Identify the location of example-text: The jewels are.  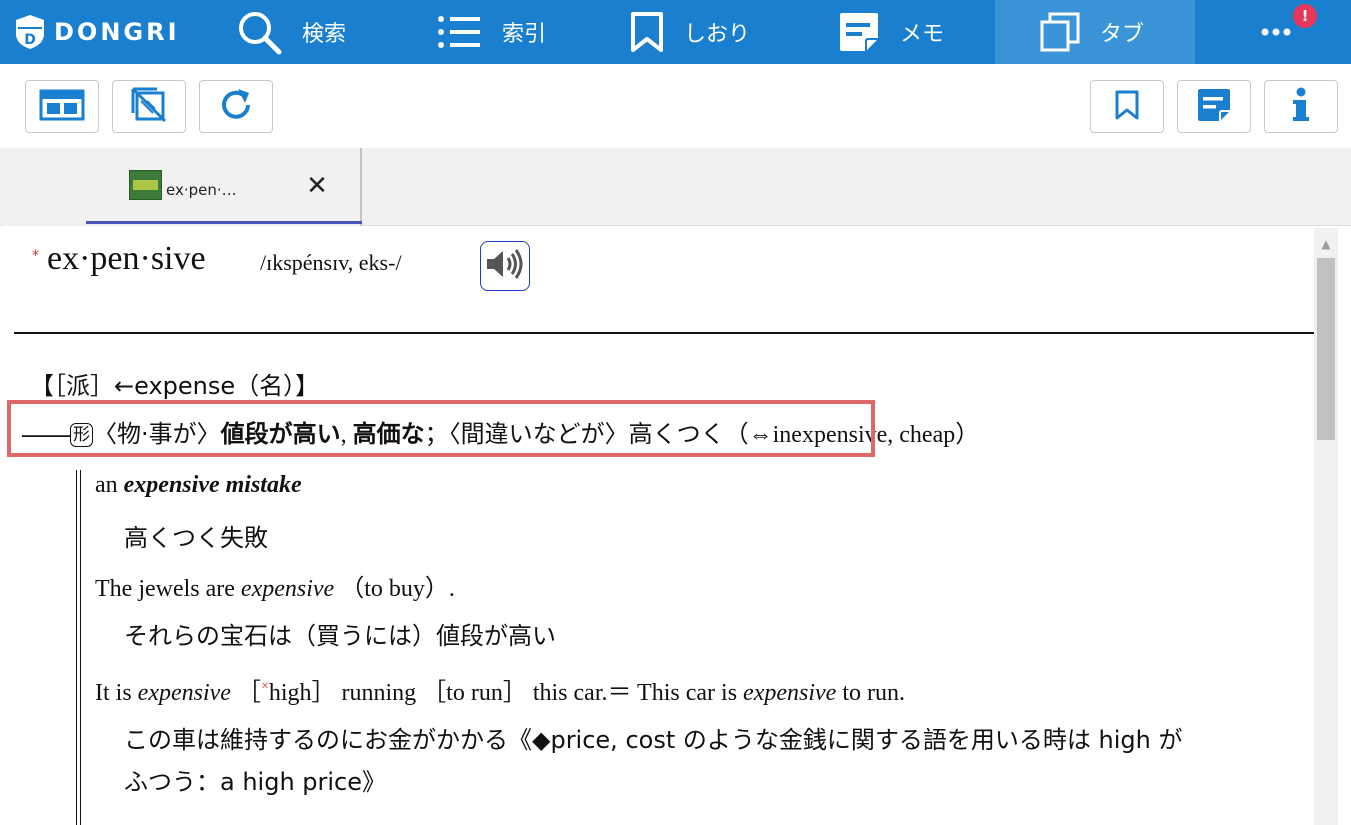
(168, 589).